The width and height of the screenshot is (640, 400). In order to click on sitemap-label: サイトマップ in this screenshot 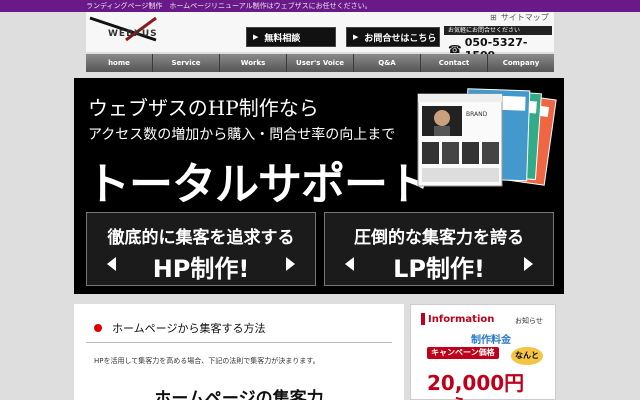, I will do `click(524, 17)`.